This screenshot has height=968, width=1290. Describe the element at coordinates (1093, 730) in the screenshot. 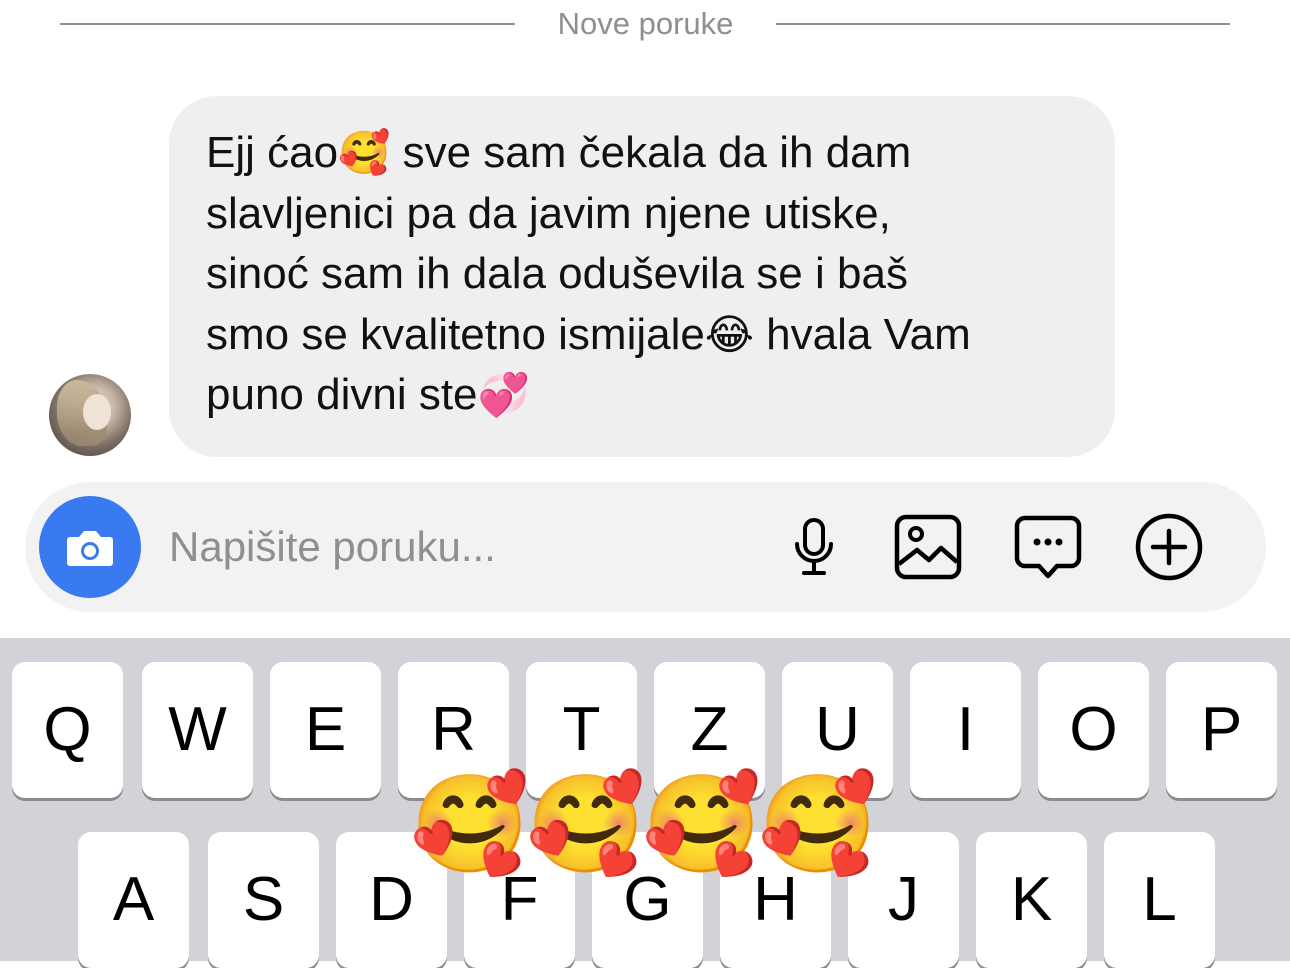

I see `key-o: O` at that location.